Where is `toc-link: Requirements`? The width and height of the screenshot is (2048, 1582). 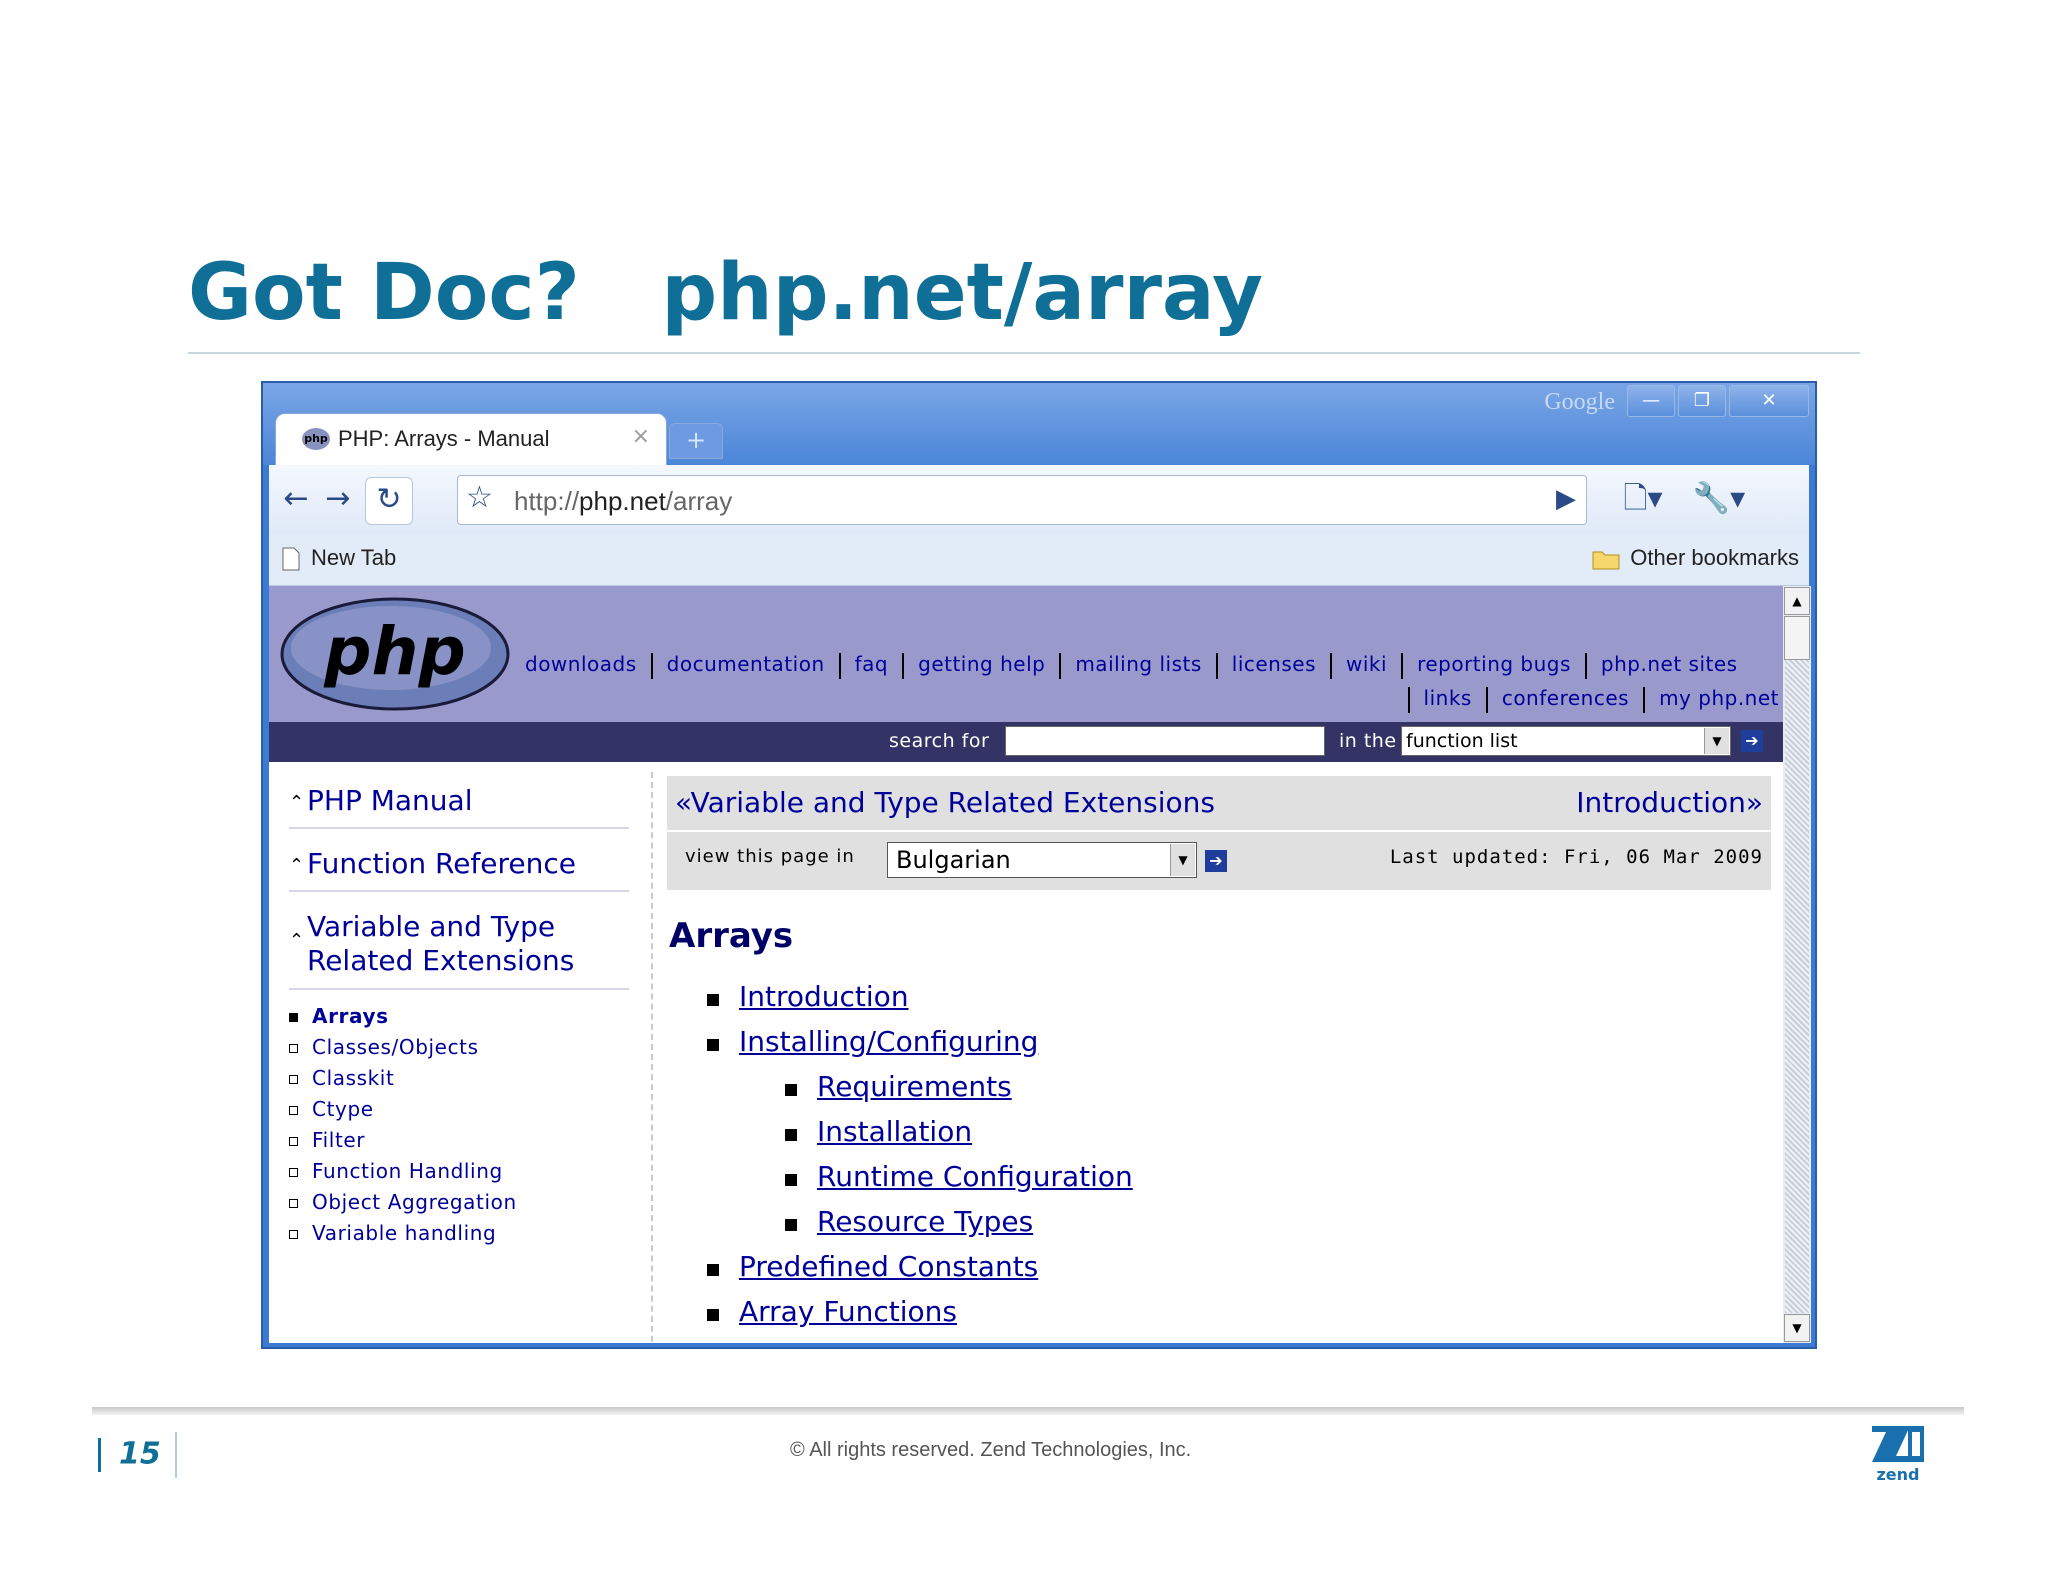
toc-link: Requirements is located at coordinates (1278, 1092).